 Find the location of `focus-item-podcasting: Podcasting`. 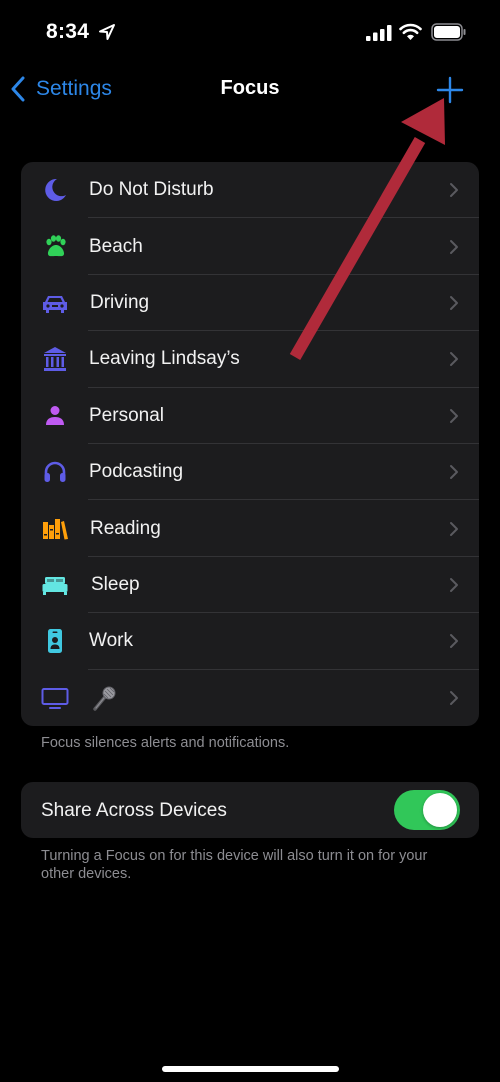

focus-item-podcasting: Podcasting is located at coordinates (250, 472).